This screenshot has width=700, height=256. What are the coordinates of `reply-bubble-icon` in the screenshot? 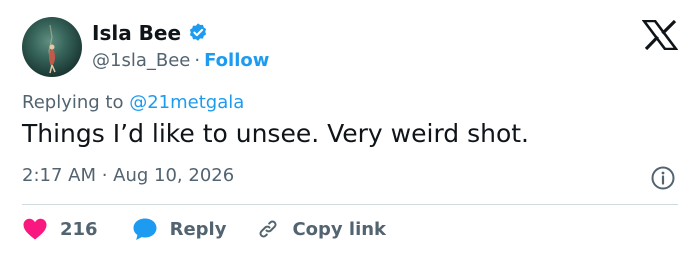 It's located at (145, 229).